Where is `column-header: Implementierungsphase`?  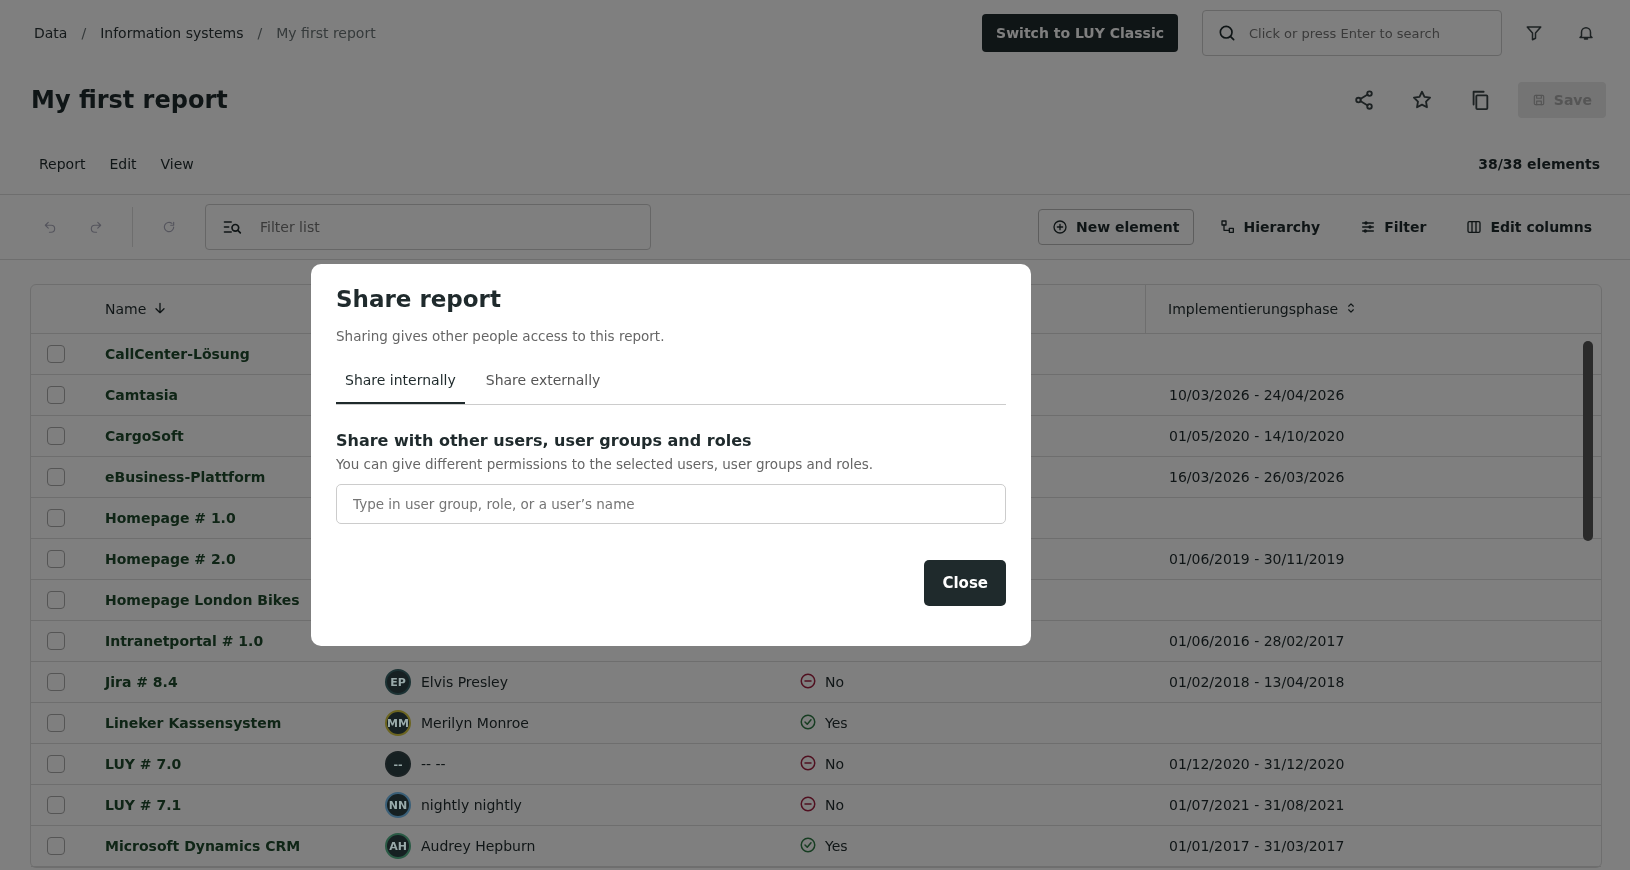
column-header: Implementierungsphase is located at coordinates (1355, 309).